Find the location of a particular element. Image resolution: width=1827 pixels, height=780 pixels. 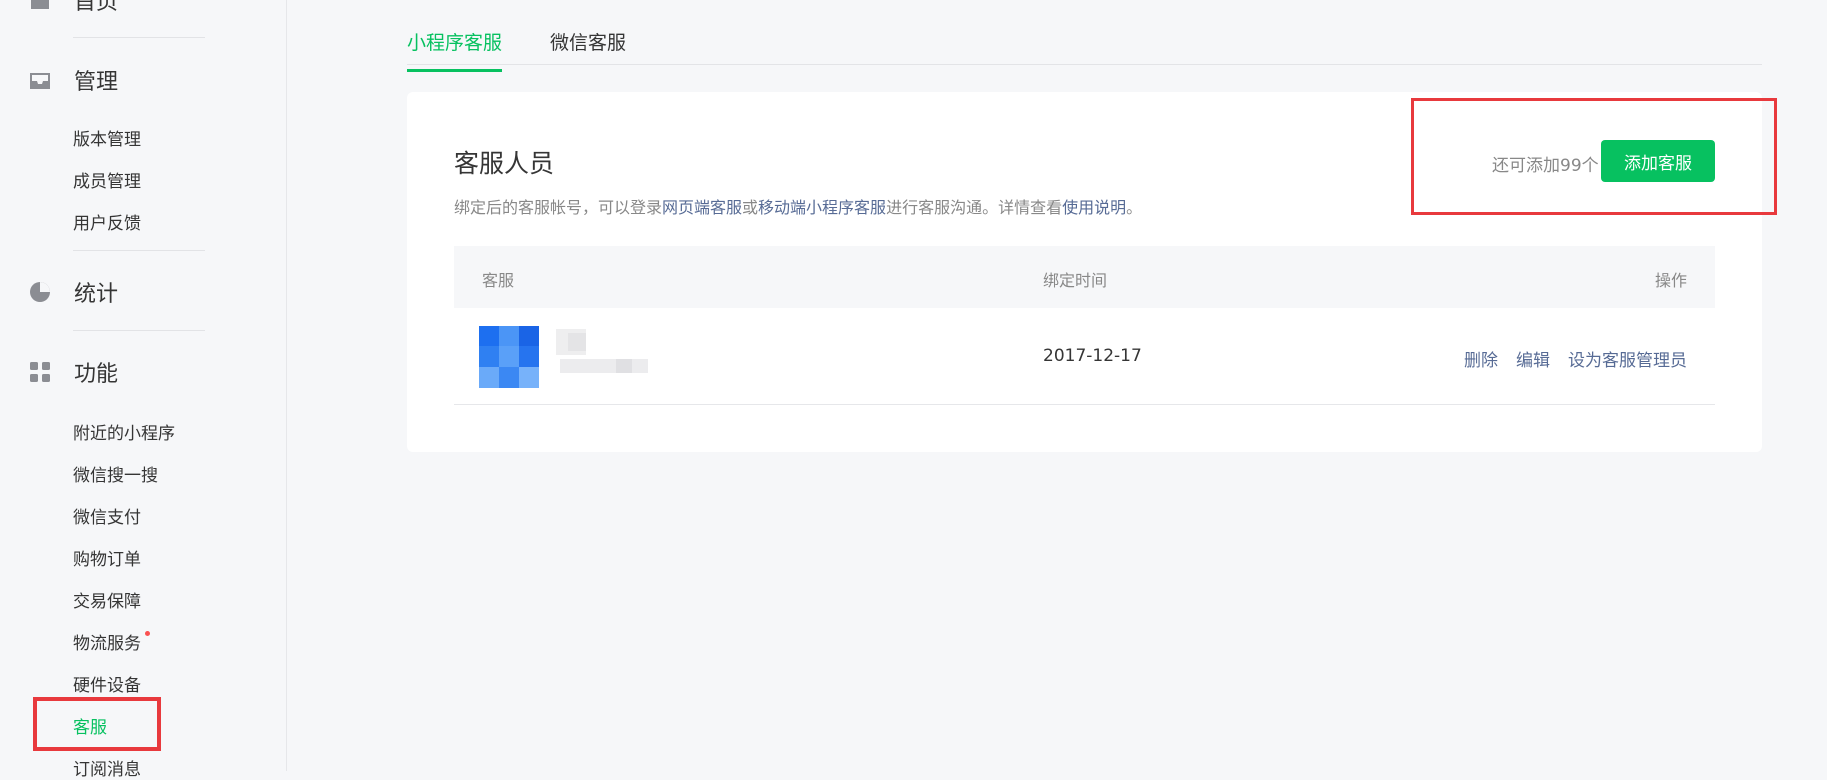

sidebar-item-orders: 购物订单 is located at coordinates (107, 557).